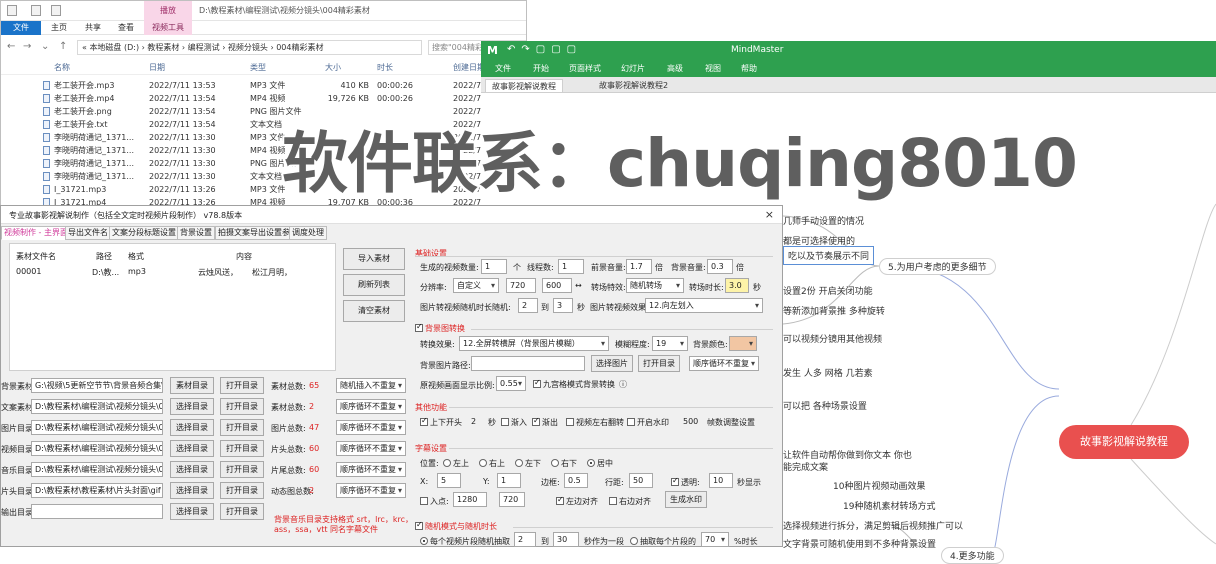 Image resolution: width=1216 pixels, height=564 pixels. What do you see at coordinates (580, 384) in the screenshot?
I see `grid-mode-checkbox: 九宫格模式背景转换ⓘ` at bounding box center [580, 384].